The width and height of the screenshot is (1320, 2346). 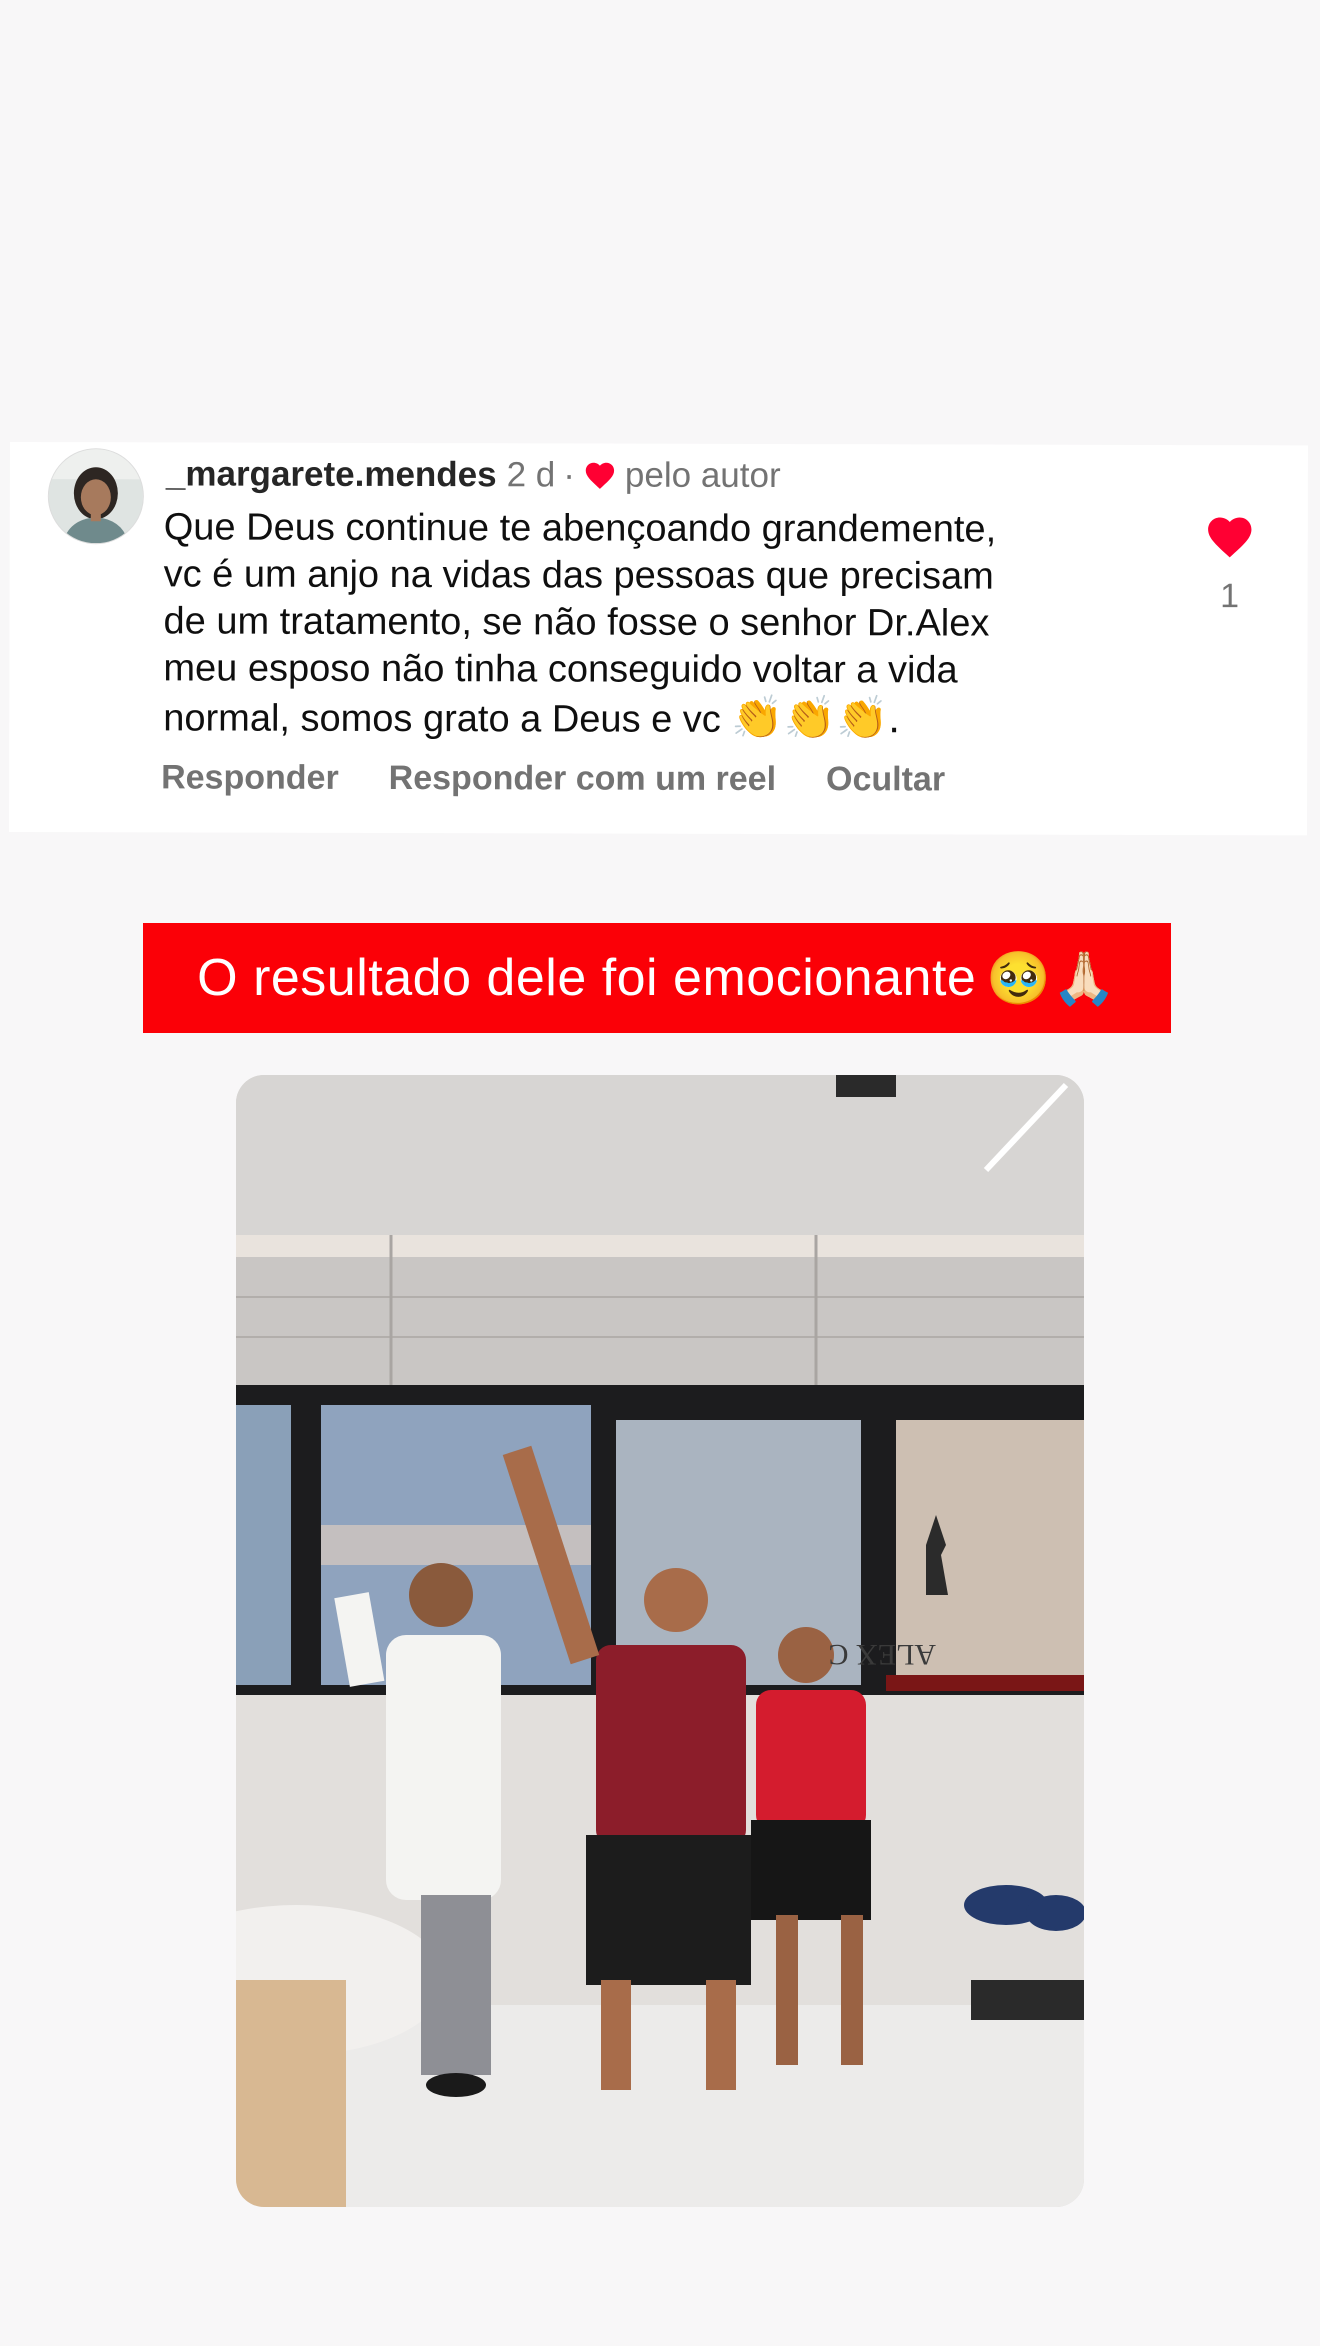 What do you see at coordinates (702, 475) in the screenshot?
I see `liked-by-author-label: pelo autor` at bounding box center [702, 475].